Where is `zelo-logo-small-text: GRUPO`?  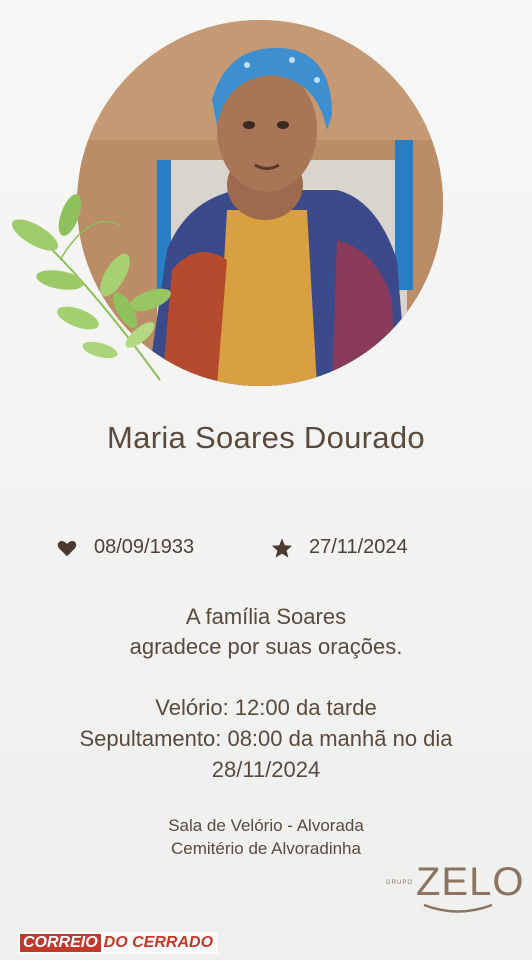
zelo-logo-small-text: GRUPO is located at coordinates (400, 883).